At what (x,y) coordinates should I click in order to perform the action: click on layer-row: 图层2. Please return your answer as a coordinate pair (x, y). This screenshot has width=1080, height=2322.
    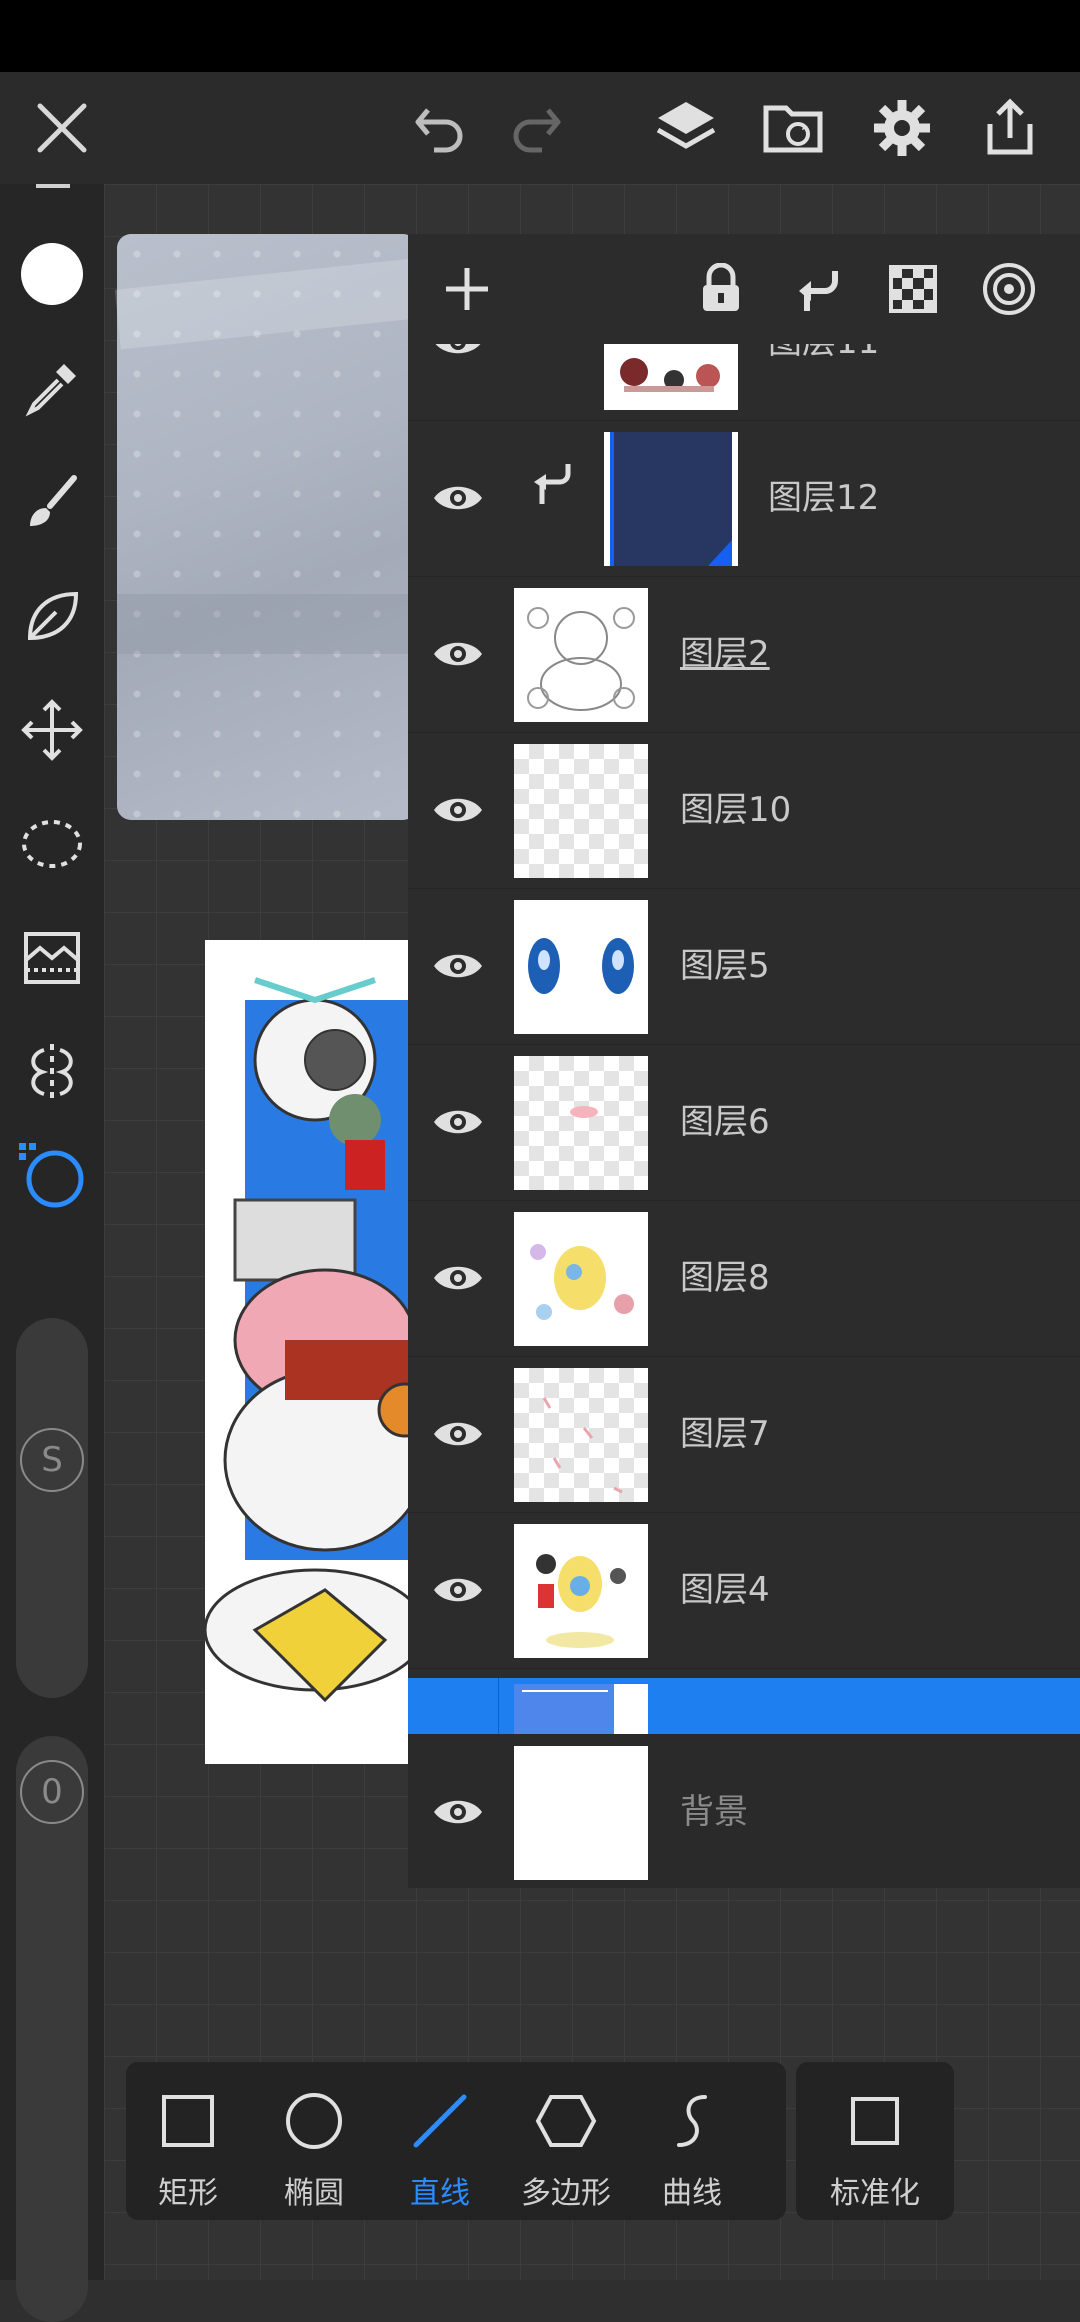
    Looking at the image, I should click on (744, 654).